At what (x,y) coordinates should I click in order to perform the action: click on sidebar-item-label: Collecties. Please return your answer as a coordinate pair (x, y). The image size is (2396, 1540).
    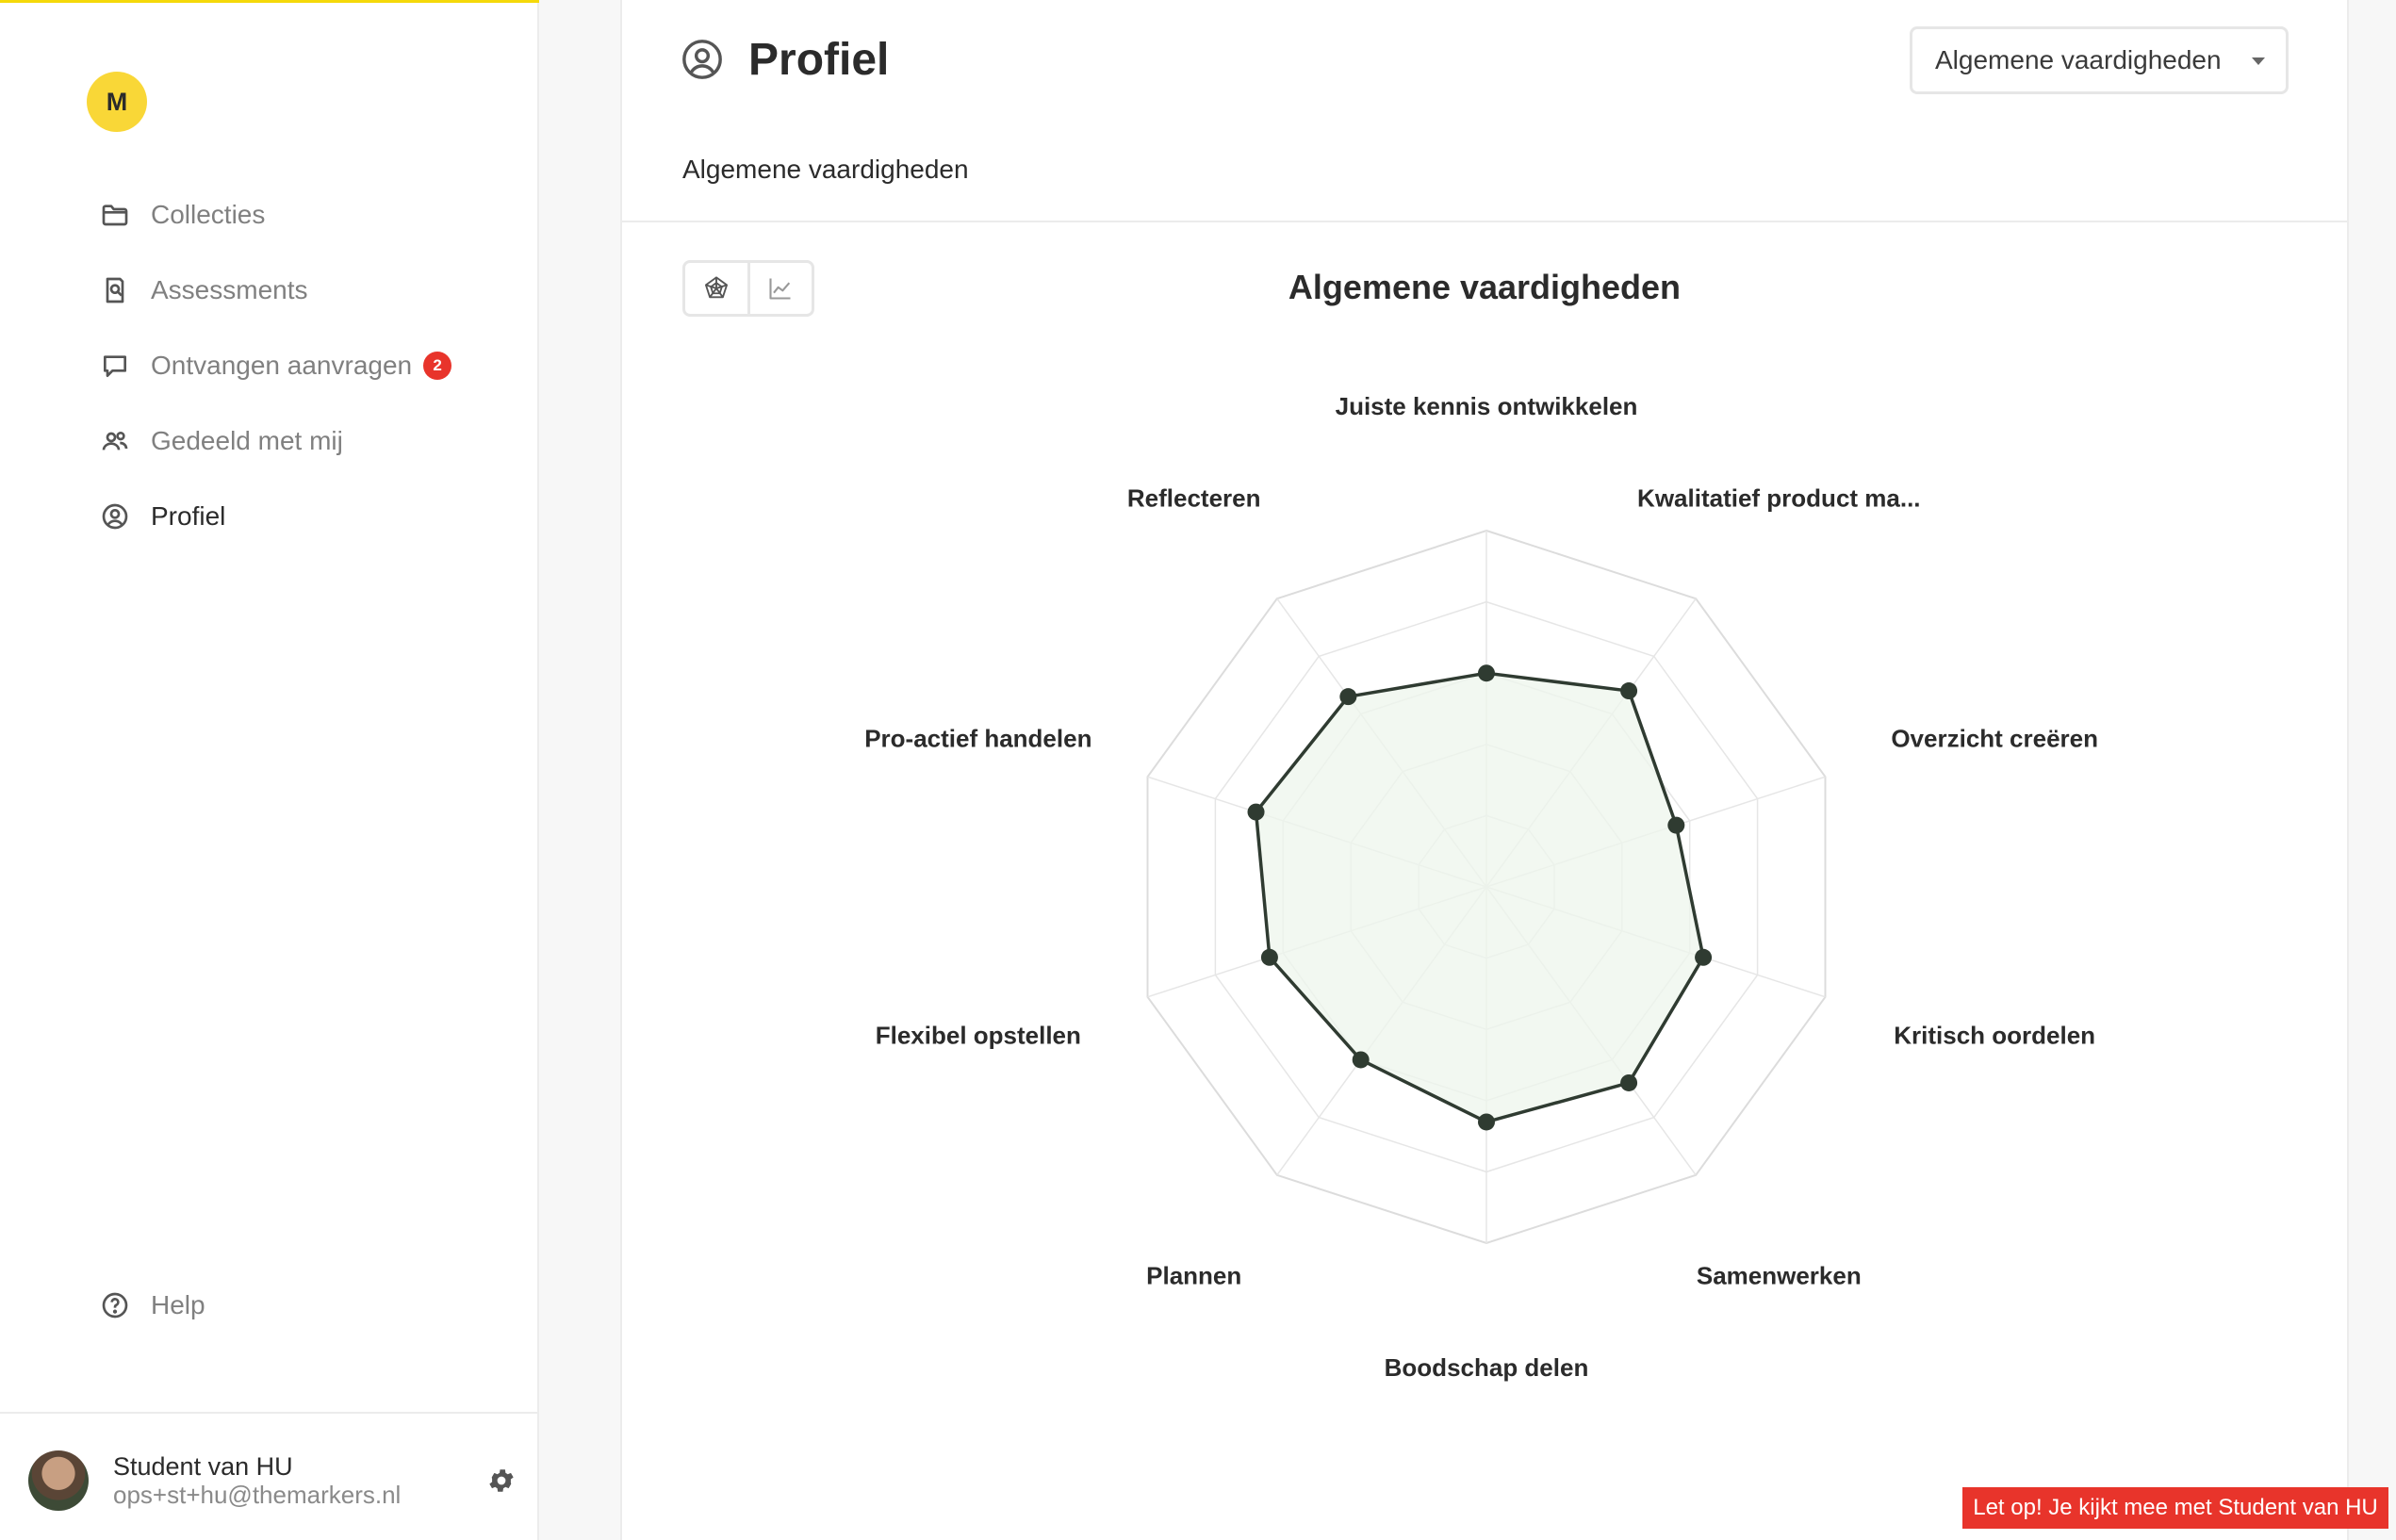
    Looking at the image, I should click on (208, 214).